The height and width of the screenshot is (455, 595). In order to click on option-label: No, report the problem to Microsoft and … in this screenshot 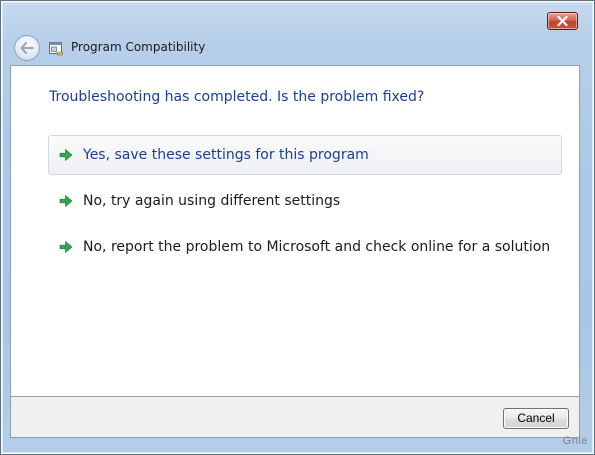, I will do `click(317, 247)`.